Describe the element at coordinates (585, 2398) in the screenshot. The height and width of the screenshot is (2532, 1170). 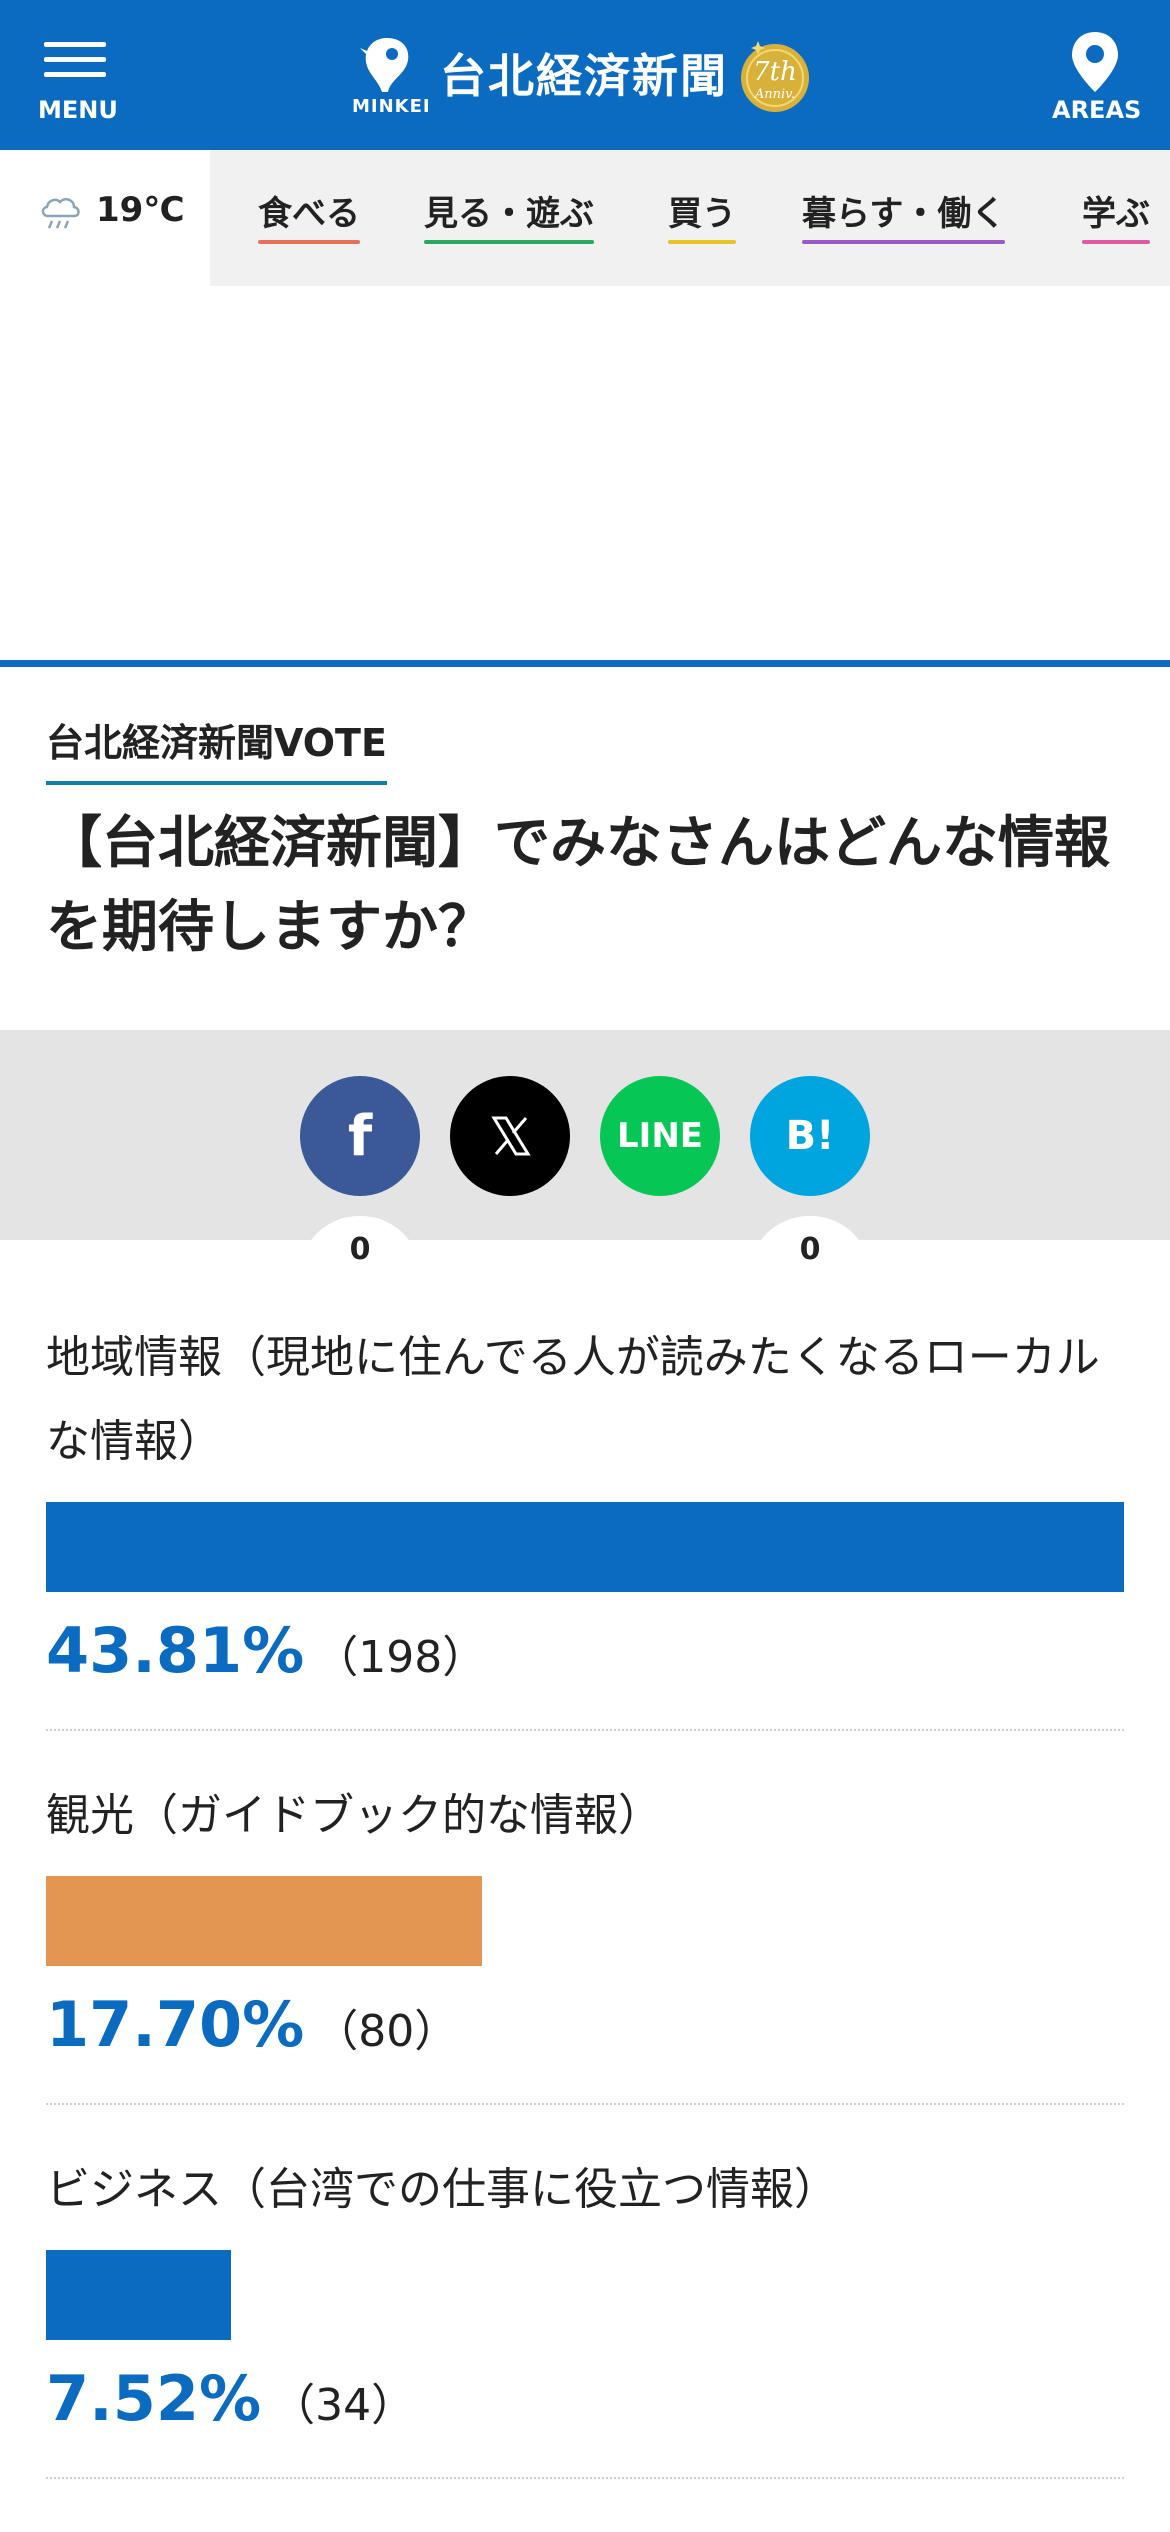
I see `result-stats: 7.52% （34）` at that location.